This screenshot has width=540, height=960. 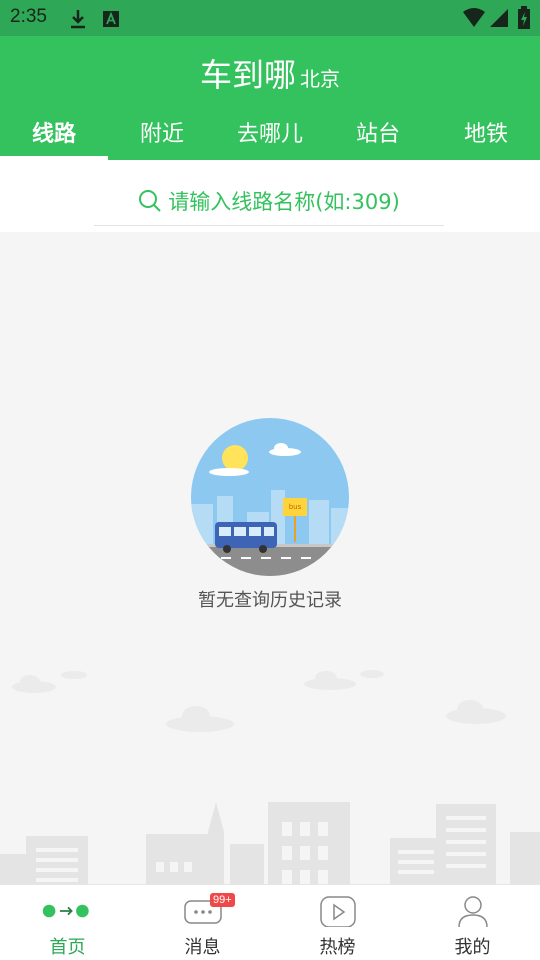 I want to click on search-placeholder: 请输入线路名称(如:309), so click(x=284, y=202).